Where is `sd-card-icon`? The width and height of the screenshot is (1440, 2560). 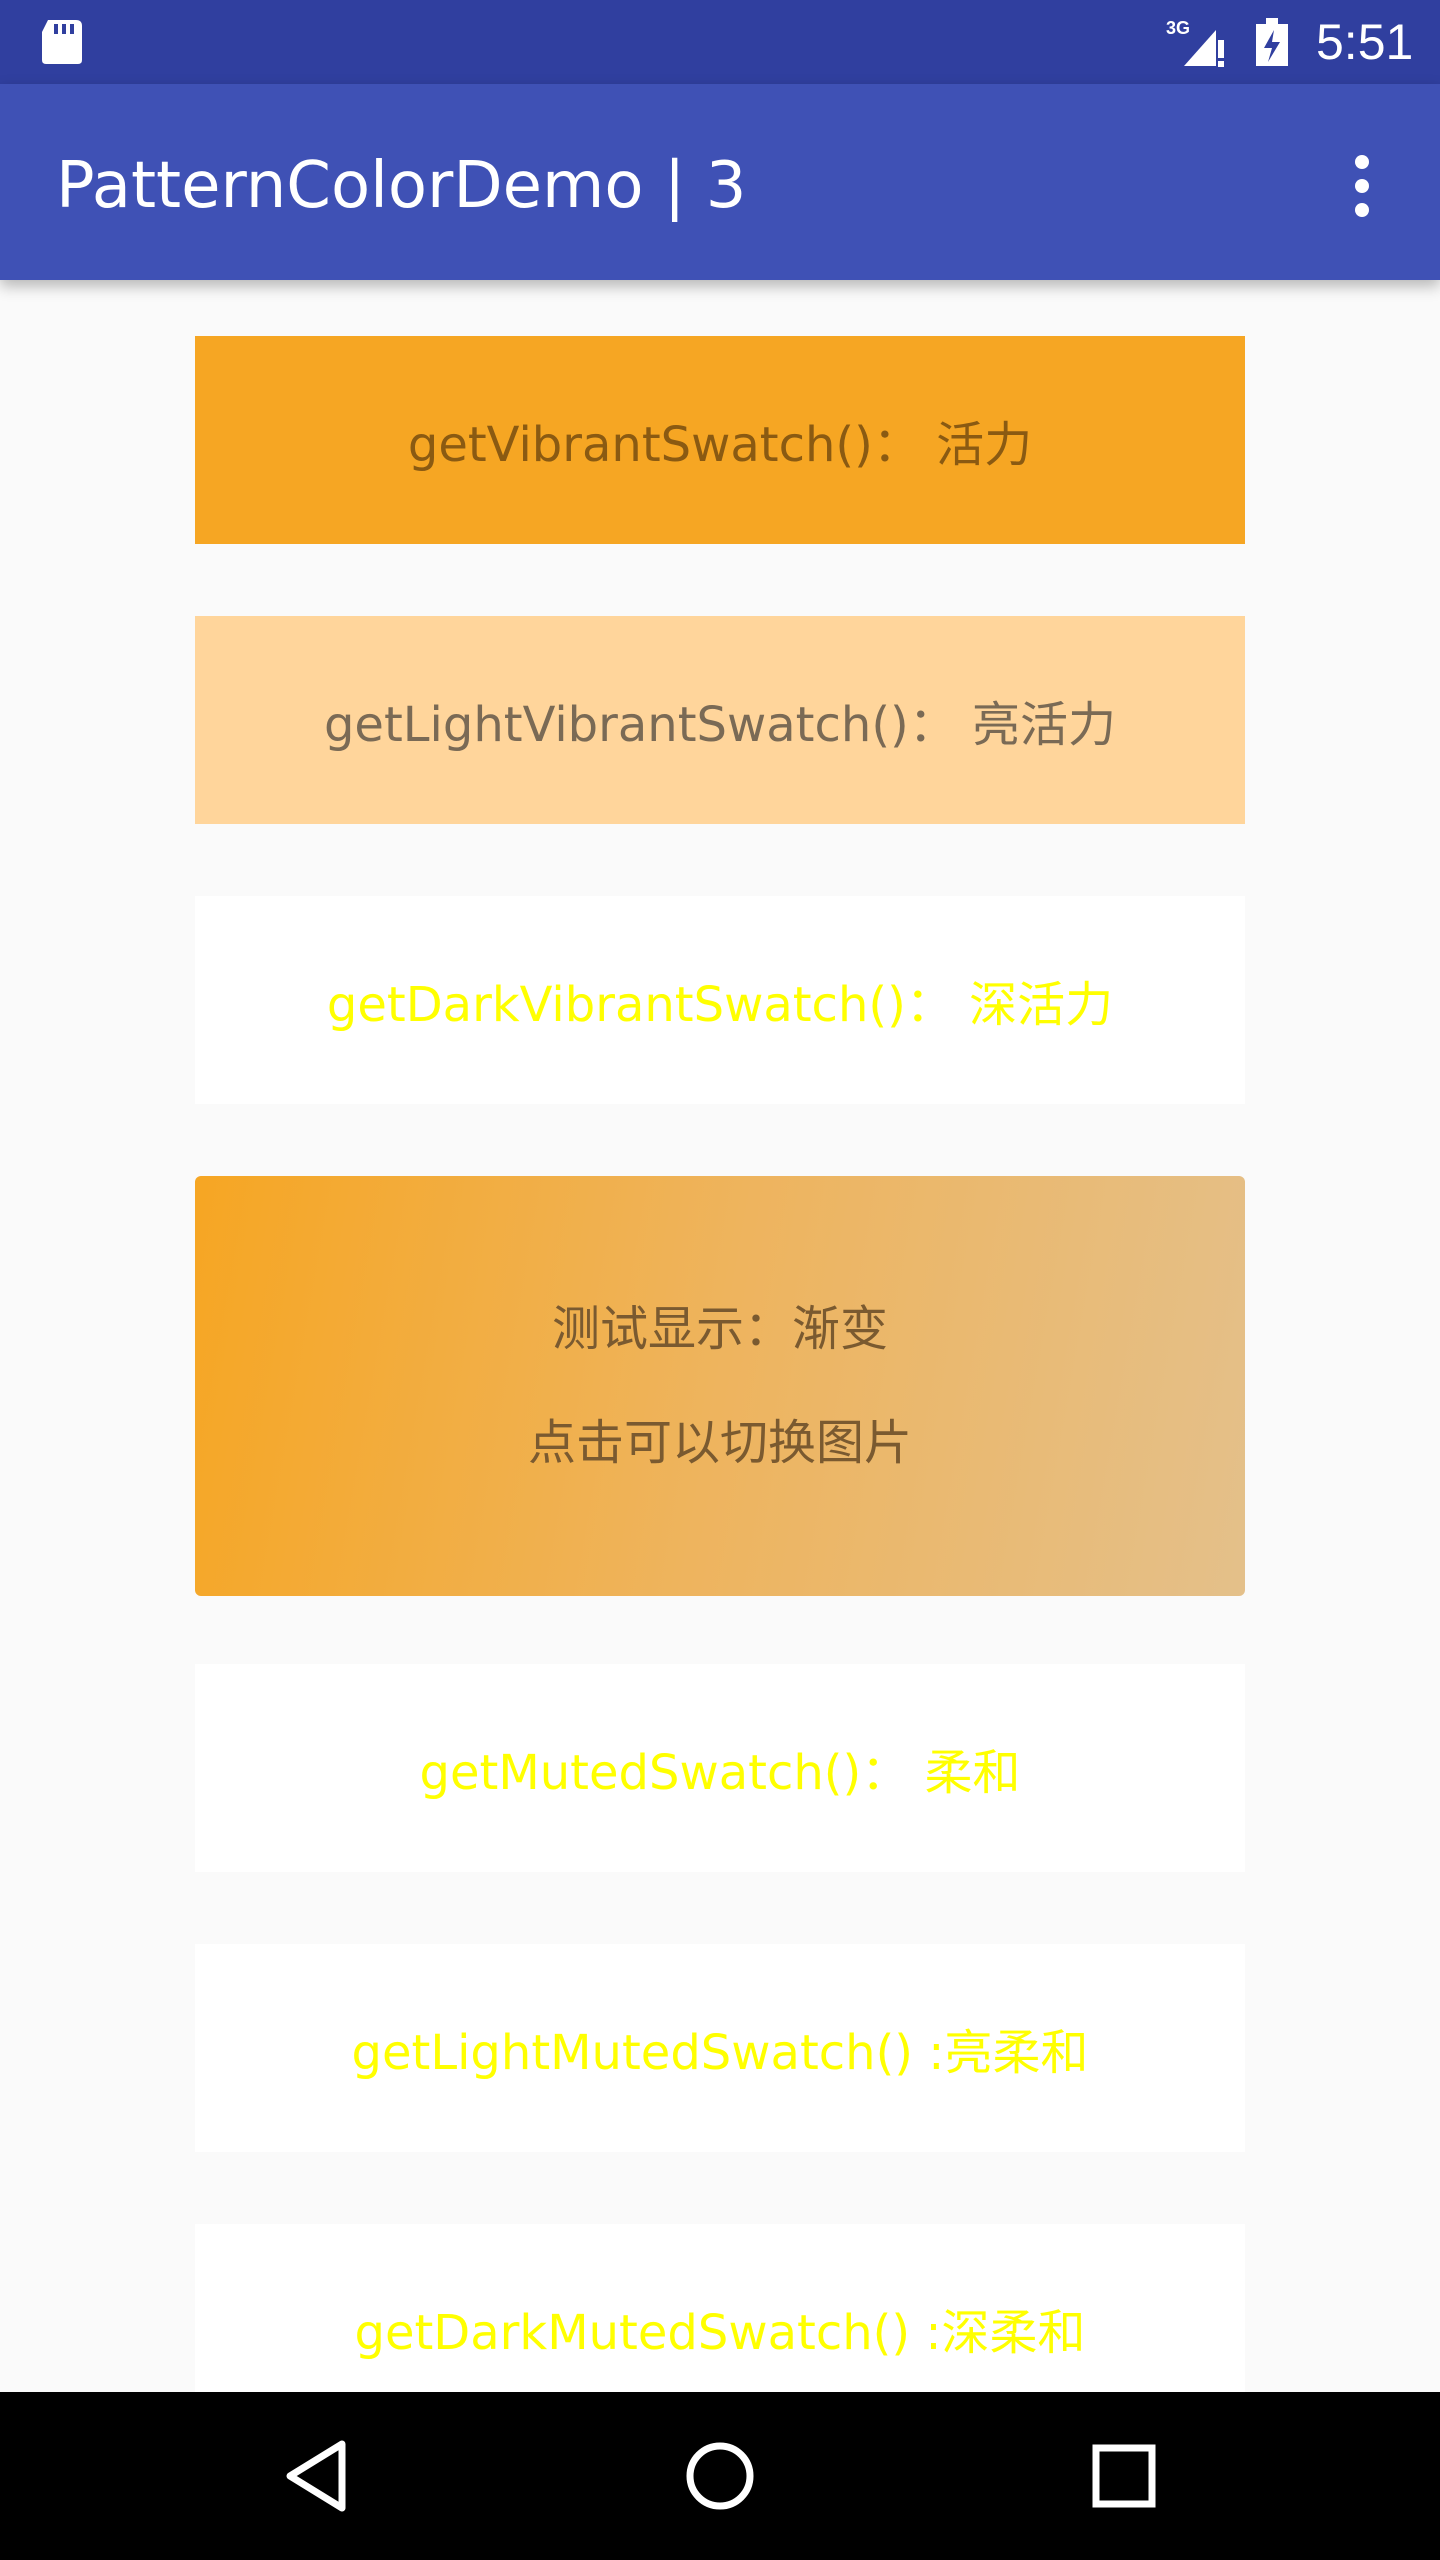 sd-card-icon is located at coordinates (62, 42).